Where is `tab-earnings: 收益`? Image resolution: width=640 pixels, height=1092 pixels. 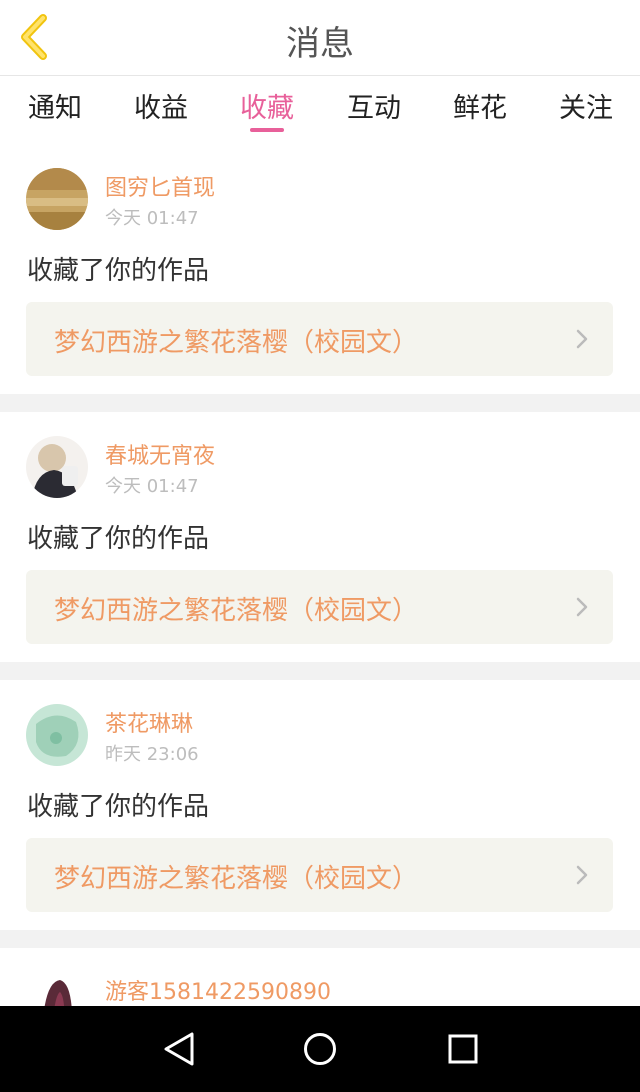
tab-earnings: 收益 is located at coordinates (161, 111).